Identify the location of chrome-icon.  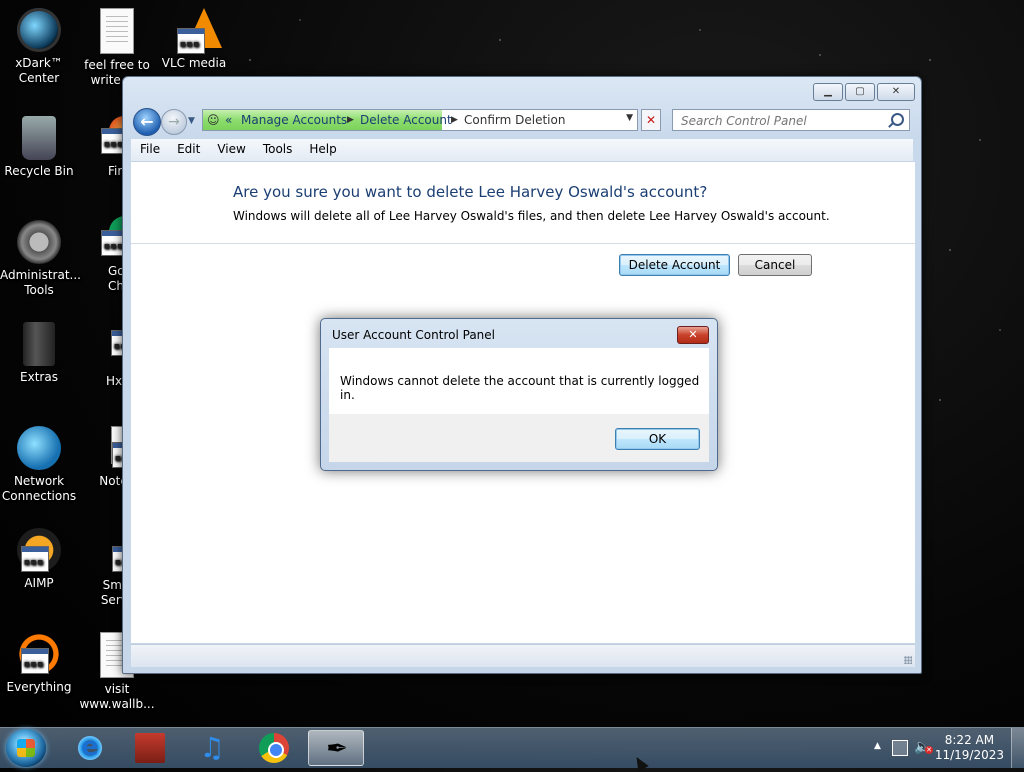
(274, 748).